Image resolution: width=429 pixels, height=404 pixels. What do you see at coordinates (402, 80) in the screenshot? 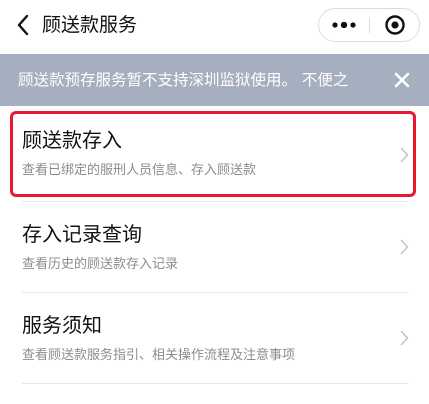
I see `close-icon` at bounding box center [402, 80].